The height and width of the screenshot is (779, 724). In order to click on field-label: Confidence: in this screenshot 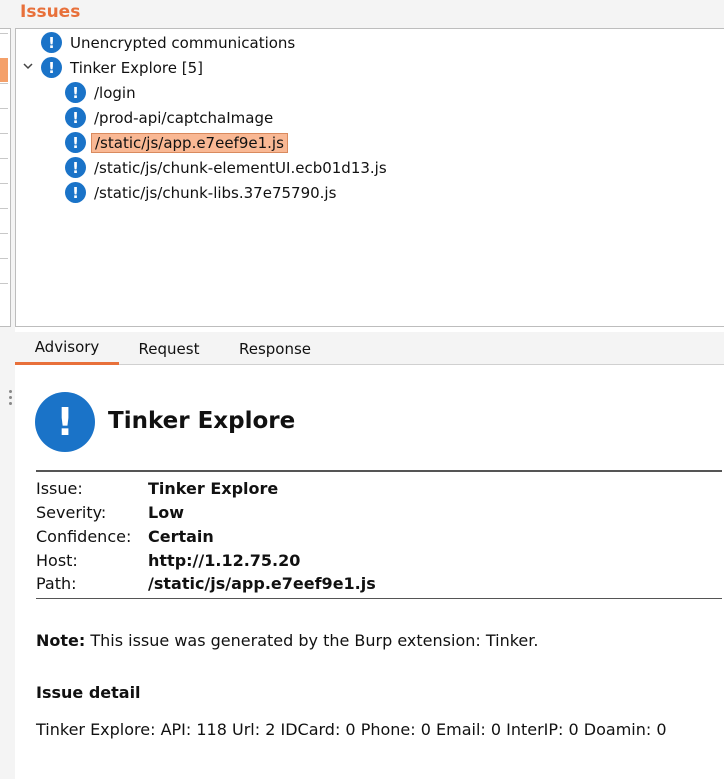, I will do `click(84, 536)`.